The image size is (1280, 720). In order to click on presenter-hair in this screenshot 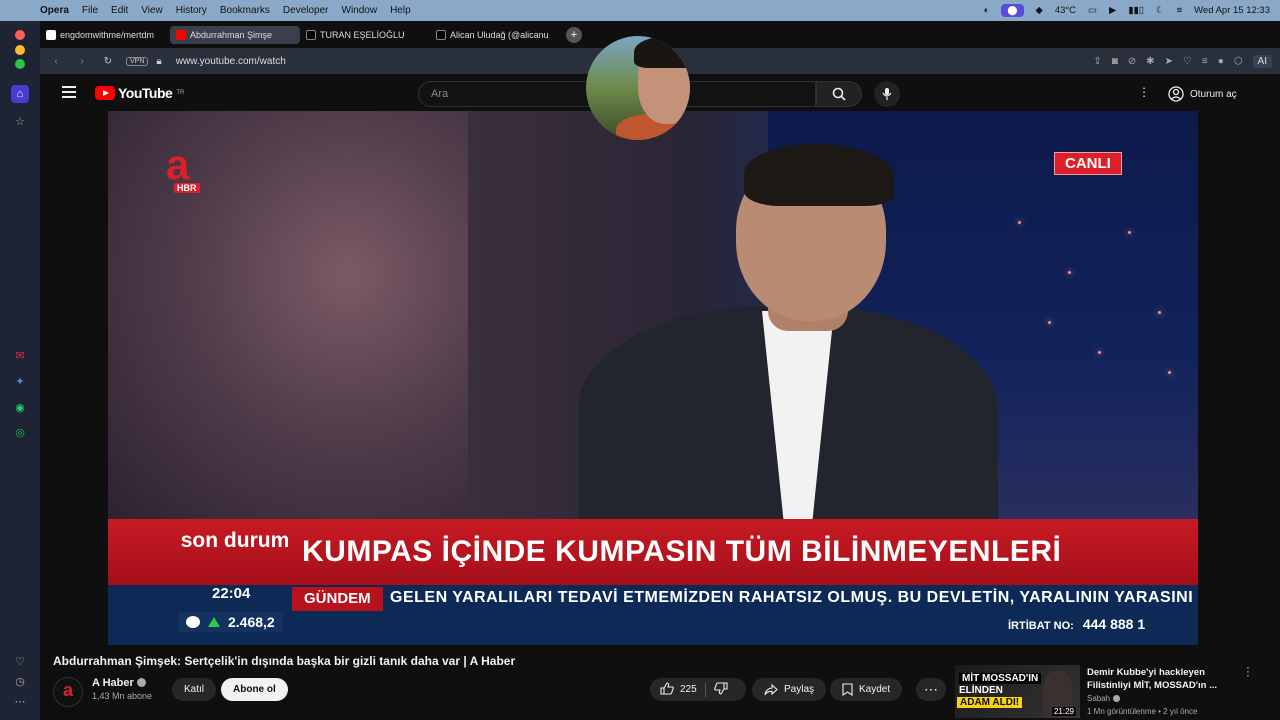, I will do `click(819, 175)`.